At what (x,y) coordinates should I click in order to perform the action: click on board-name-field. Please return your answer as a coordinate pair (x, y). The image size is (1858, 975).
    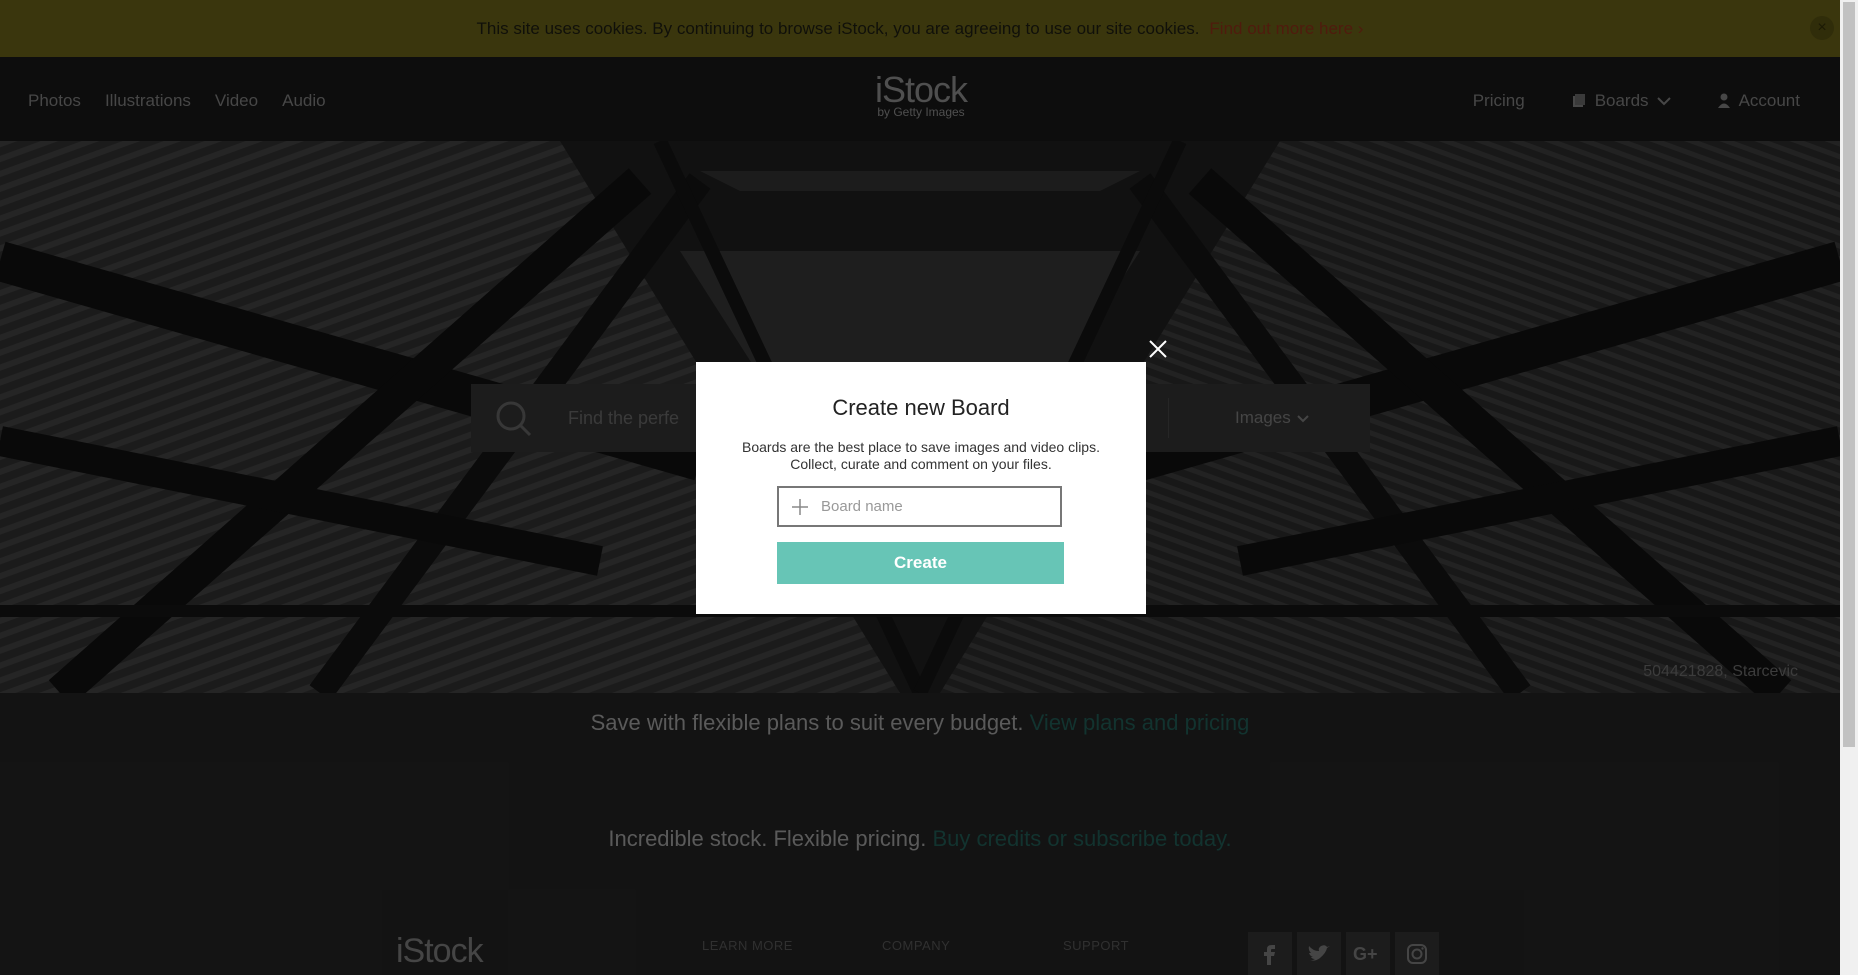
    Looking at the image, I should click on (919, 506).